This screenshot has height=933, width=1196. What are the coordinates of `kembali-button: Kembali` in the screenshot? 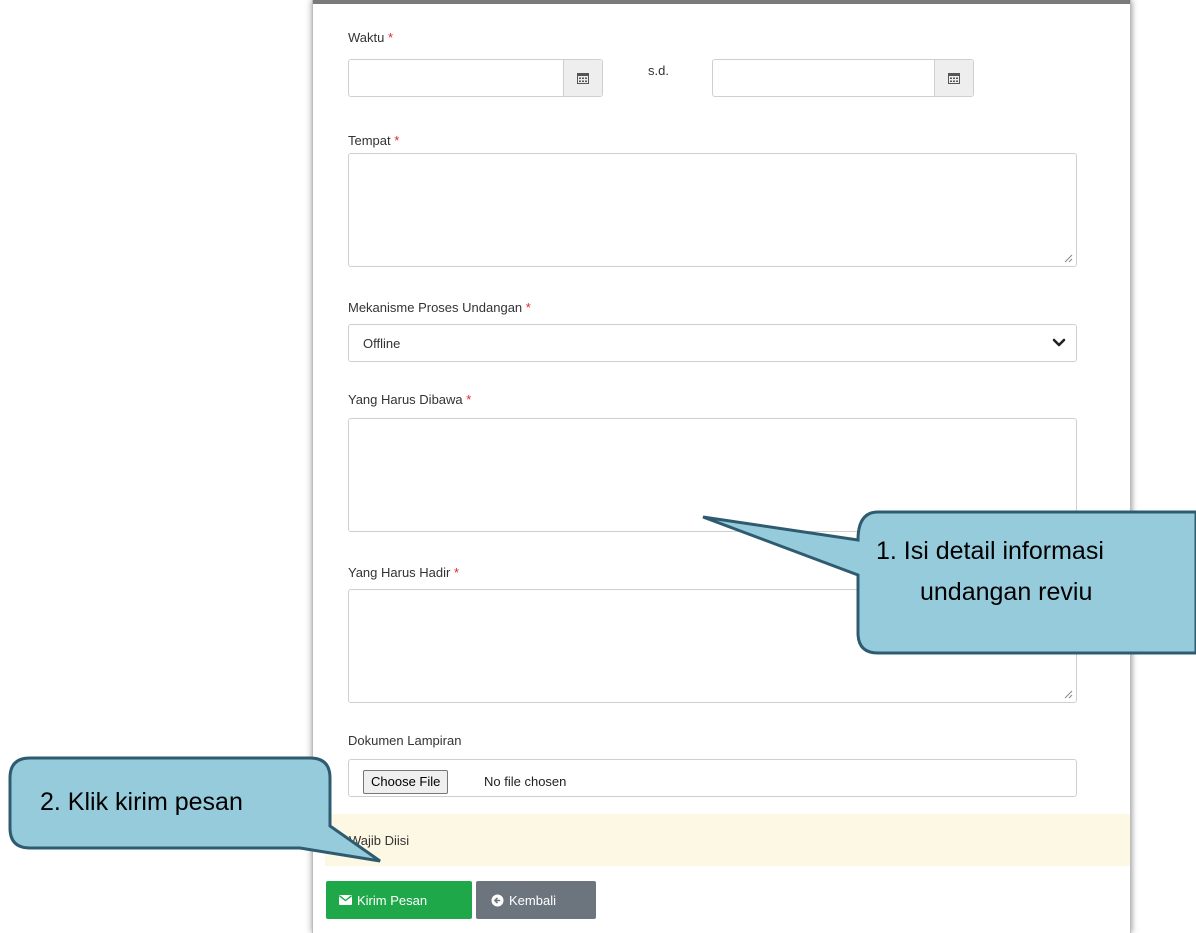 It's located at (536, 900).